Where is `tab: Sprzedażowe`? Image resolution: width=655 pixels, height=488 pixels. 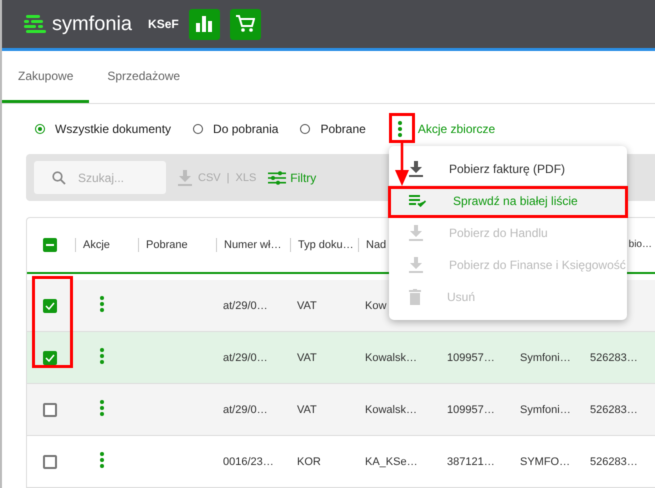 tab: Sprzedażowe is located at coordinates (143, 77).